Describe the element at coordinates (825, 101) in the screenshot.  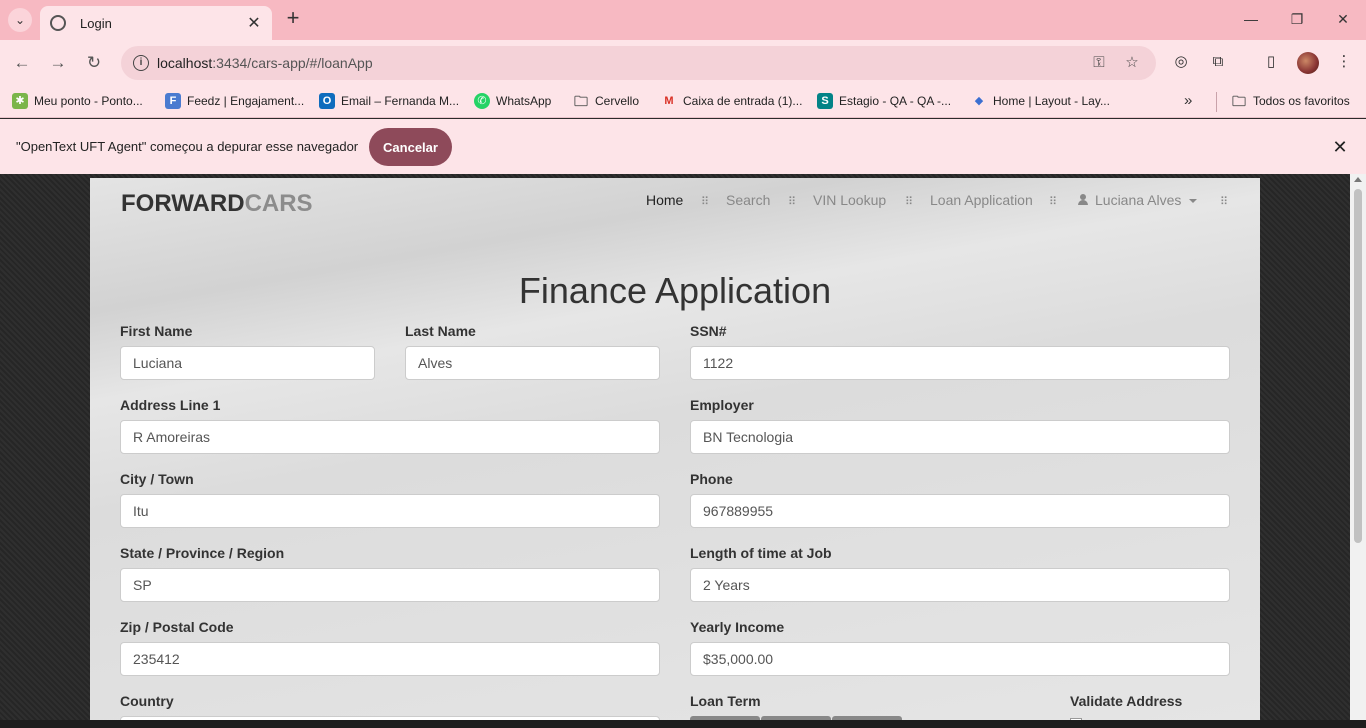
I see `sharepoint-icon: S` at that location.